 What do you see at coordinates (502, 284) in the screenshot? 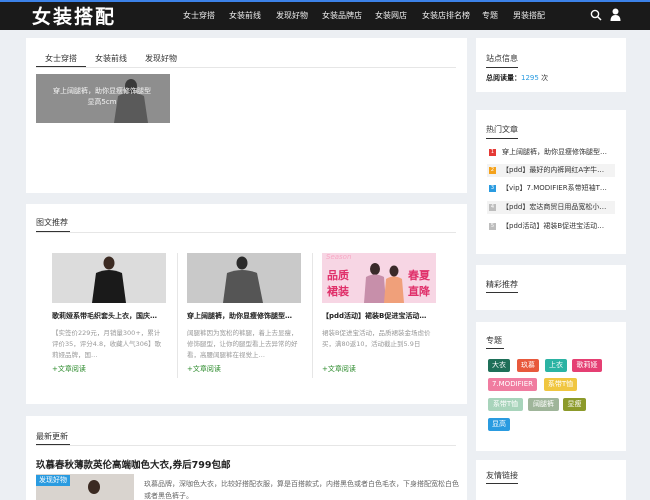
I see `widget-title-recommend: 精彩推荐` at bounding box center [502, 284].